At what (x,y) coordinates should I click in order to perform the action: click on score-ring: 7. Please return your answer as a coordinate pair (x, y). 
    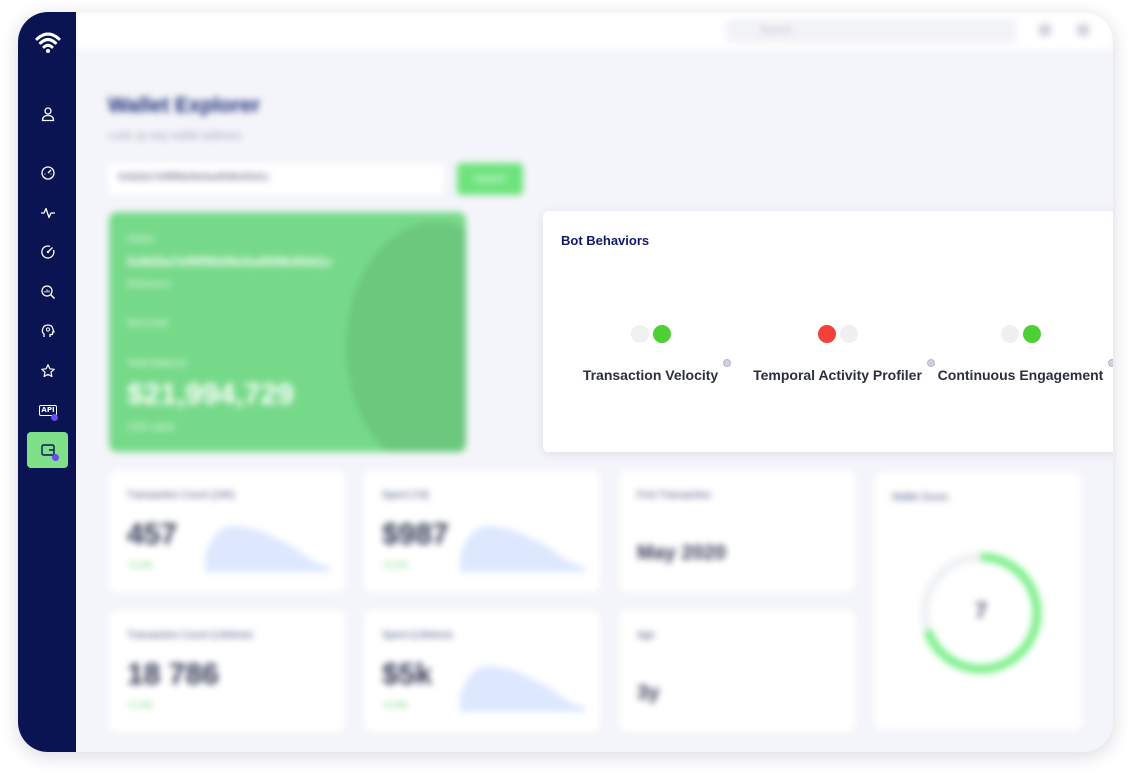
    Looking at the image, I should click on (981, 613).